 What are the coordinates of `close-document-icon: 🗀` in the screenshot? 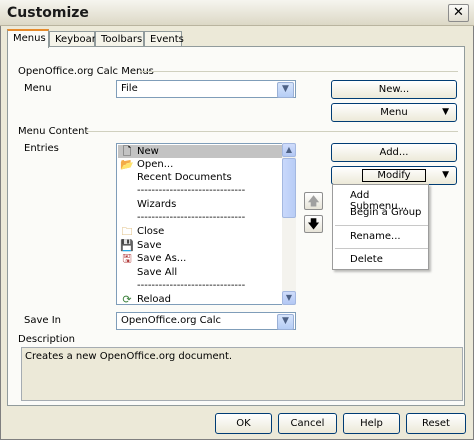 It's located at (127, 231).